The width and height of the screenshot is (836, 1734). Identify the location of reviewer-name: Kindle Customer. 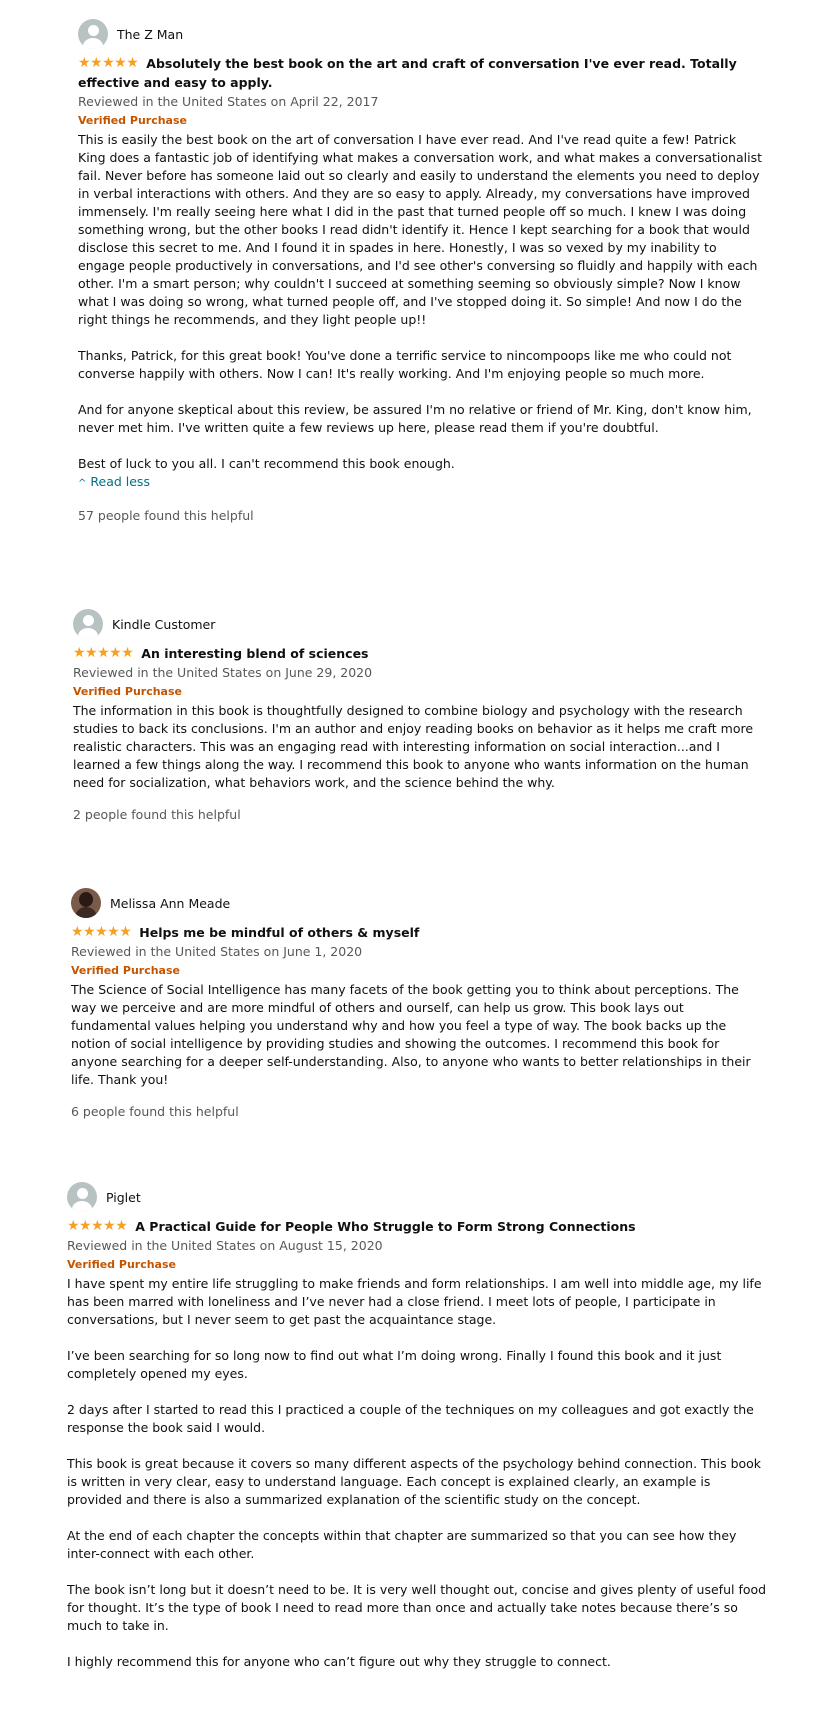
(163, 624).